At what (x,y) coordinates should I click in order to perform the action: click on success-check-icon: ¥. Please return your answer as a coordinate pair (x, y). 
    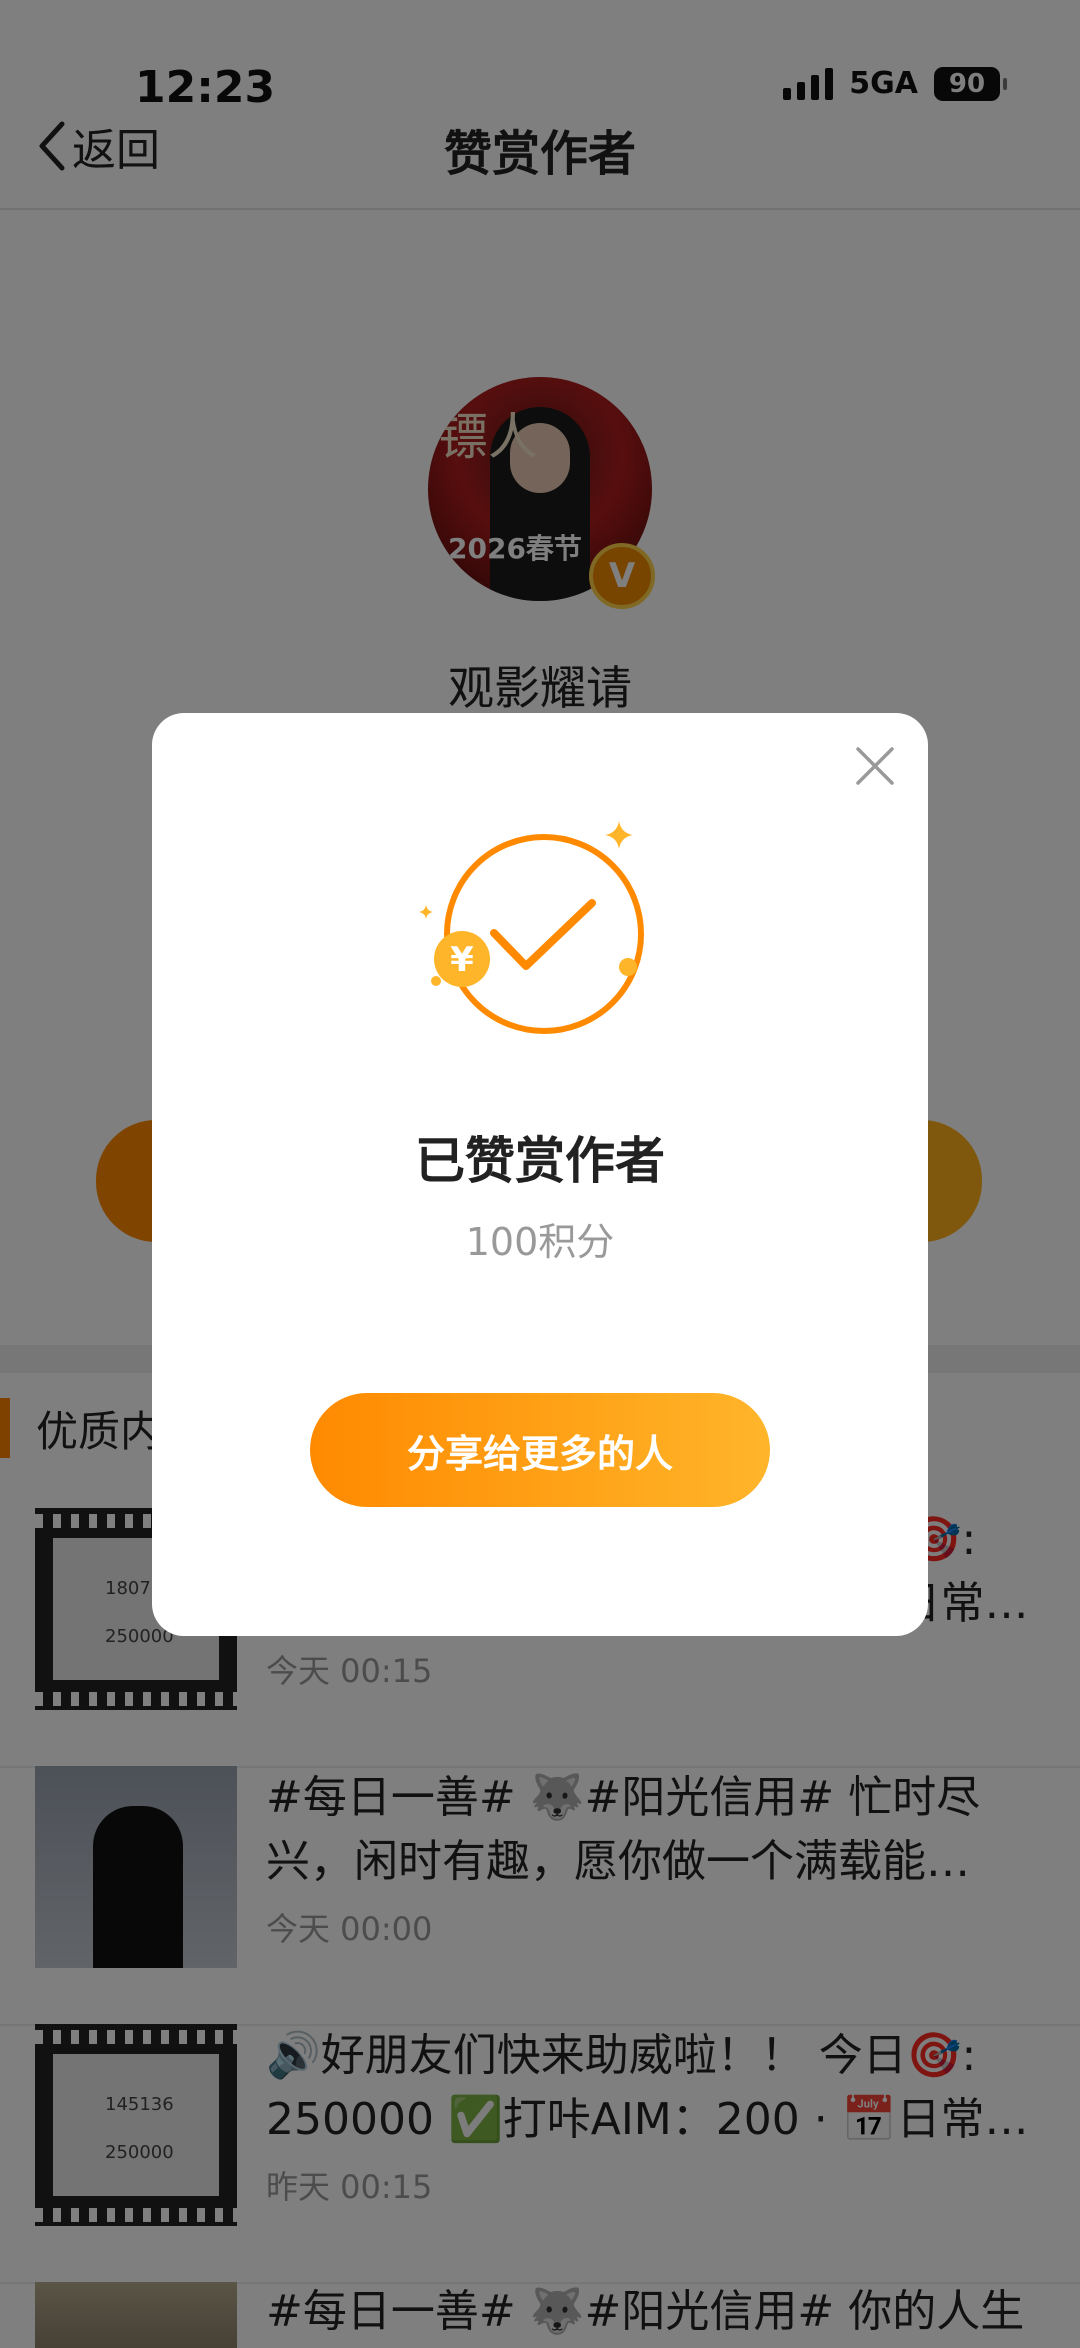
    Looking at the image, I should click on (531, 927).